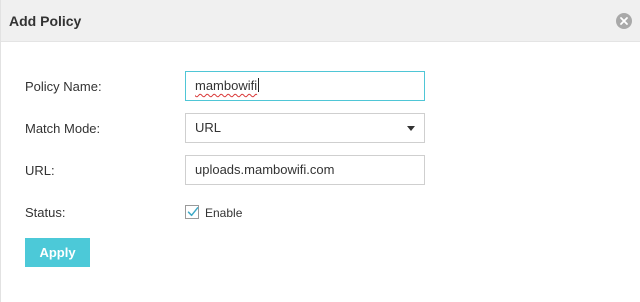 This screenshot has height=302, width=640. What do you see at coordinates (259, 85) in the screenshot?
I see `text-caret` at bounding box center [259, 85].